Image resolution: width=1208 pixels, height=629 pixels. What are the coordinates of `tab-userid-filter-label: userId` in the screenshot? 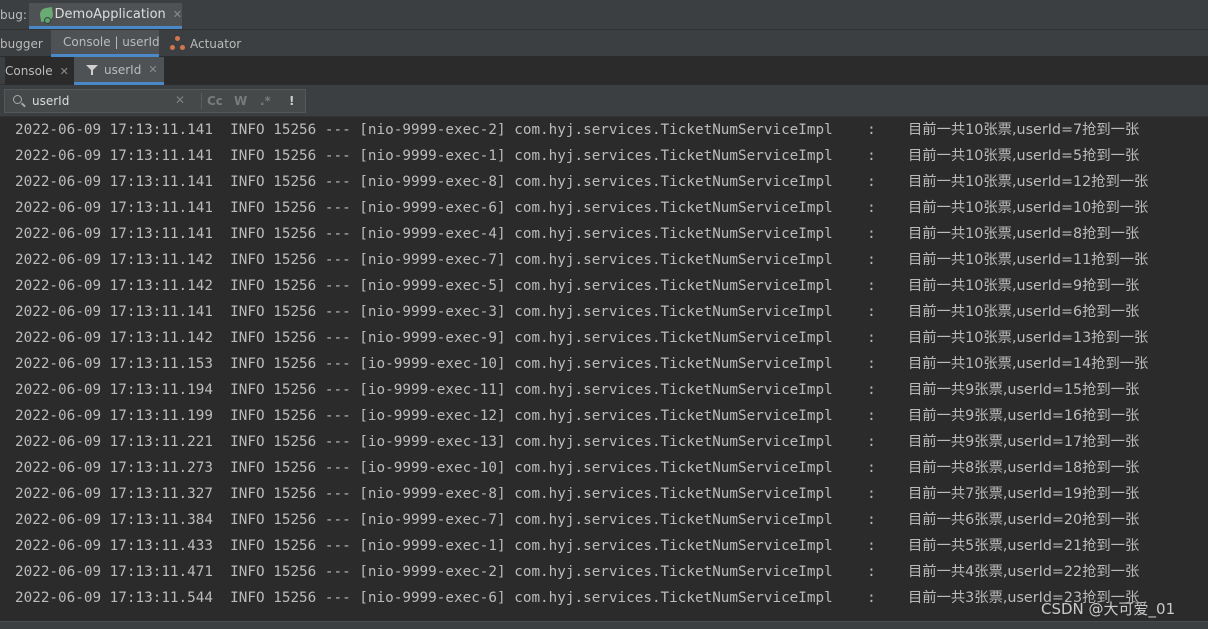 It's located at (123, 69).